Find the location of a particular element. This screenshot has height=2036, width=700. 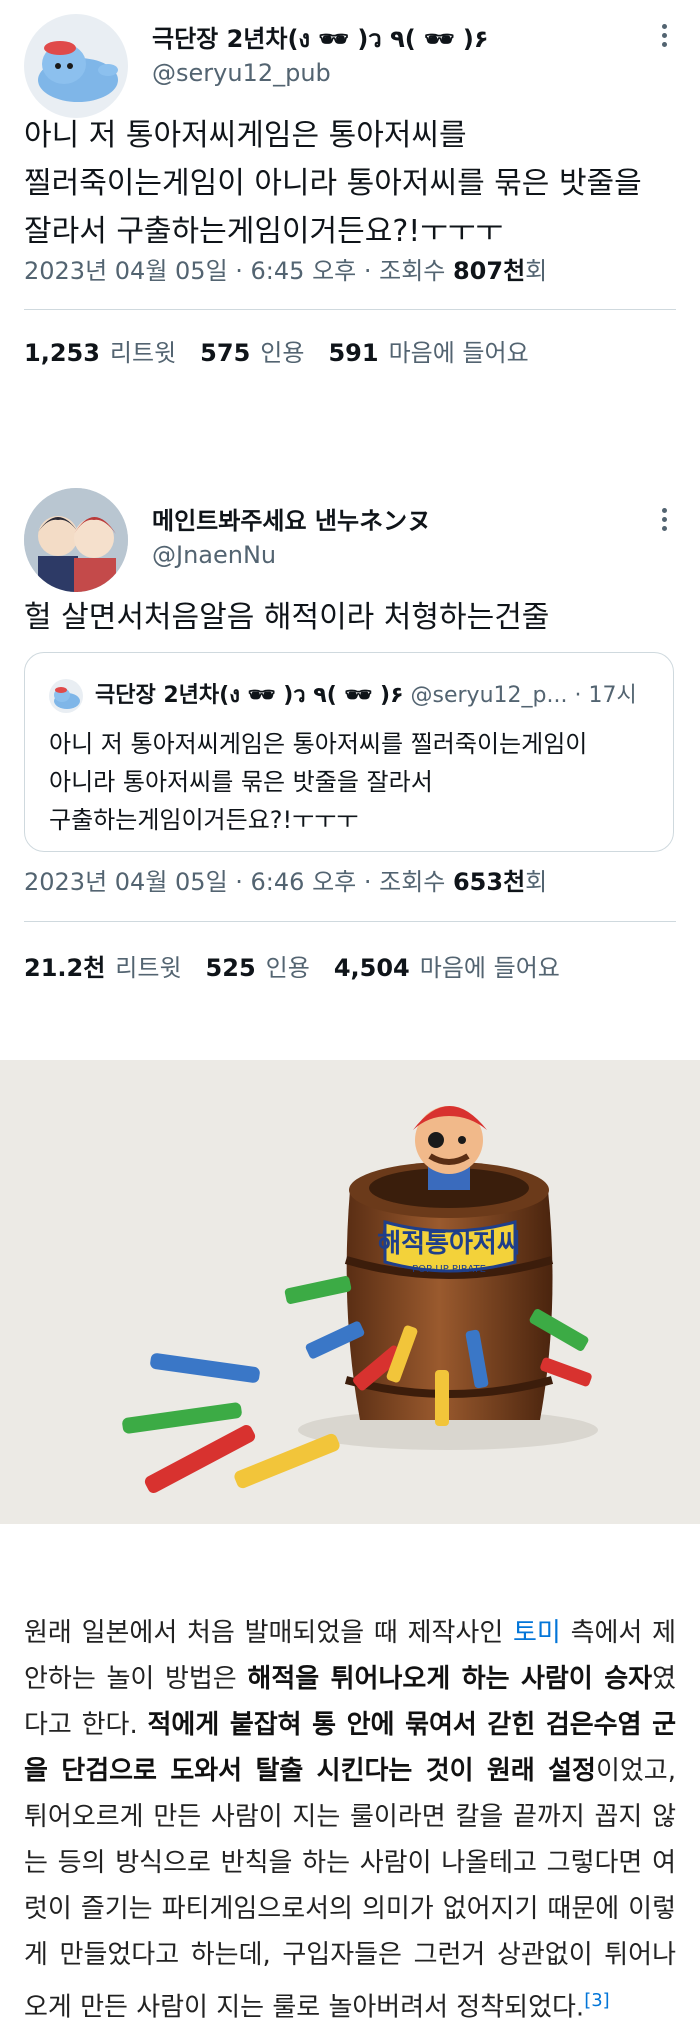

tweet-text: 헐 살면서처음알음 해적이라 처형하는건줄 is located at coordinates (287, 617).